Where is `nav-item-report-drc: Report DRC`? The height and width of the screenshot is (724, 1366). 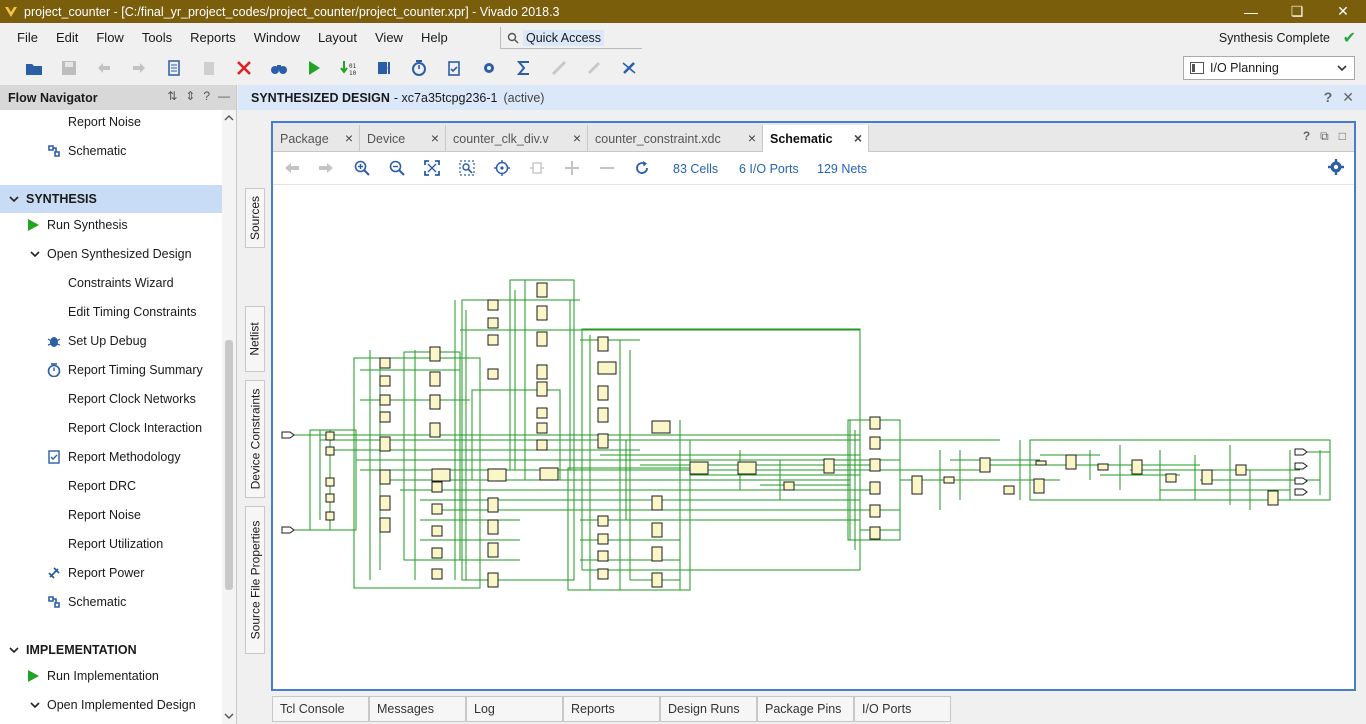 nav-item-report-drc: Report DRC is located at coordinates (111, 486).